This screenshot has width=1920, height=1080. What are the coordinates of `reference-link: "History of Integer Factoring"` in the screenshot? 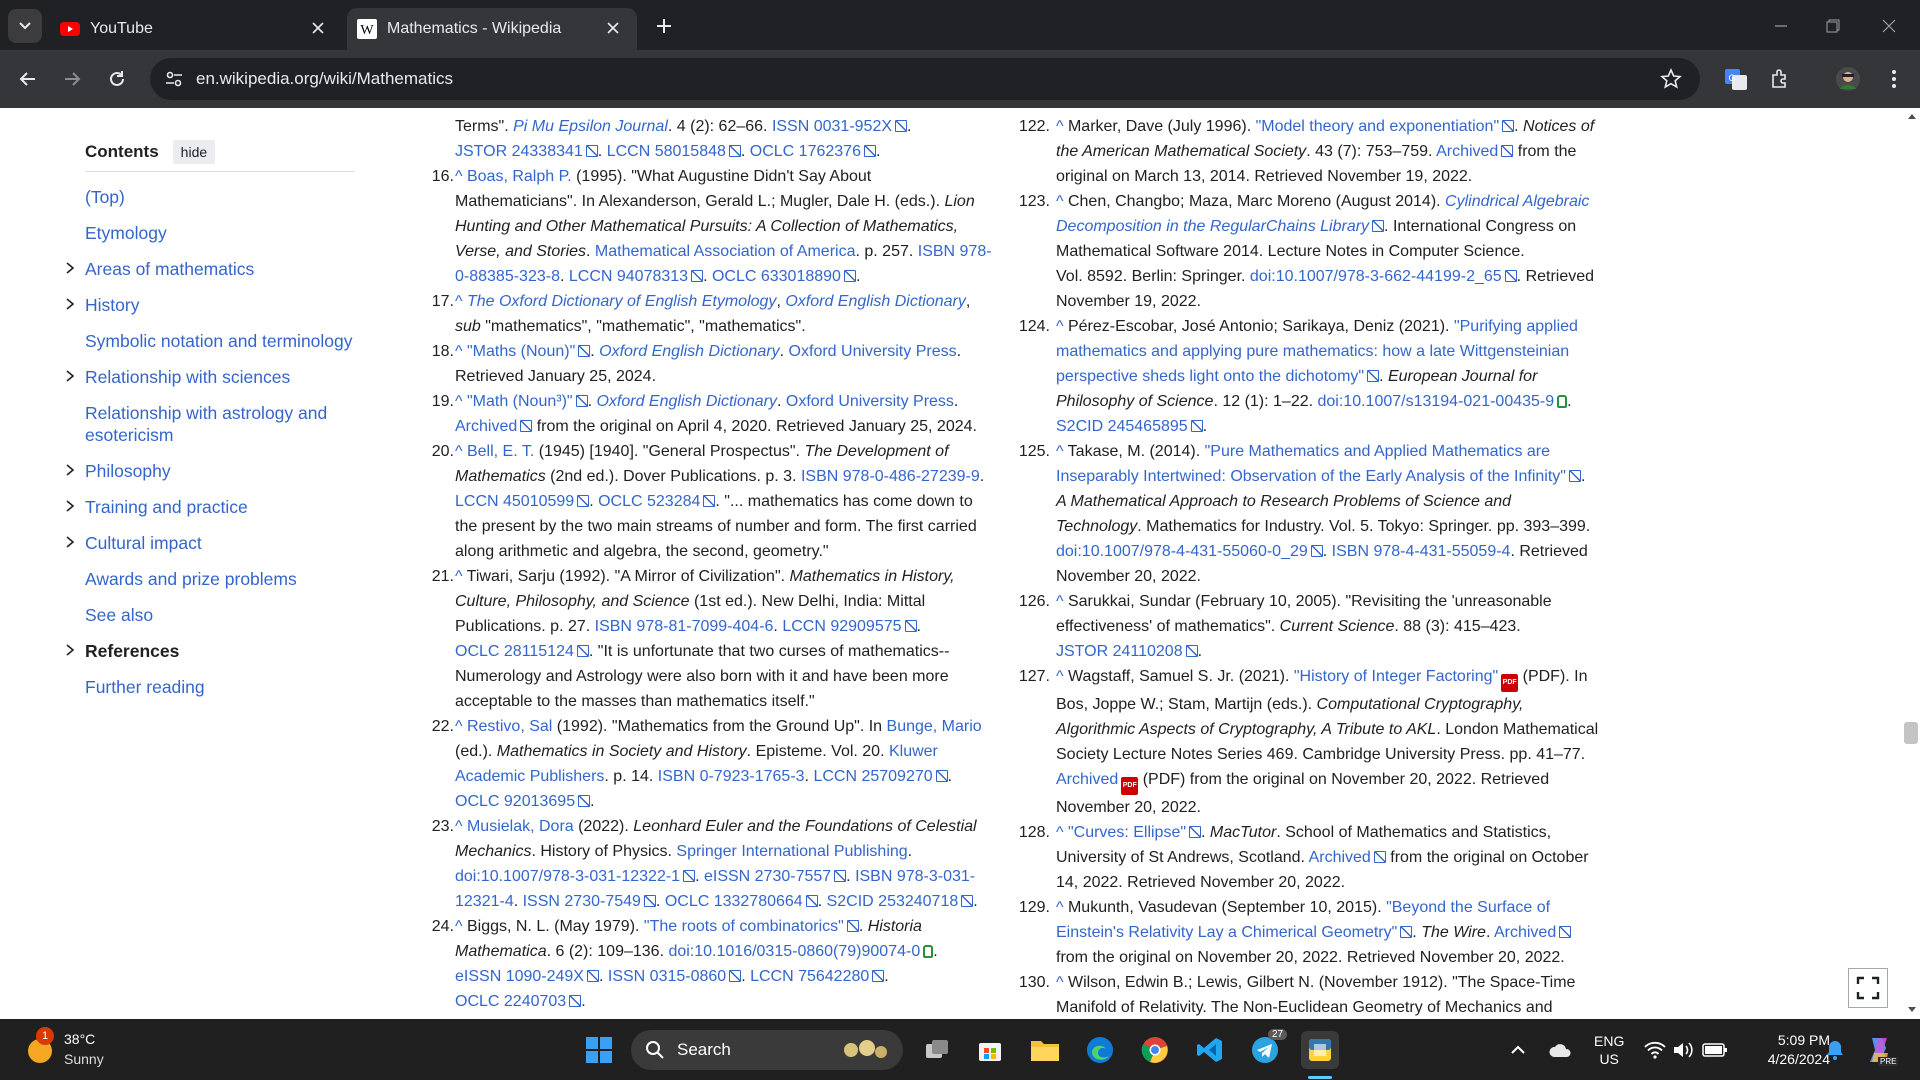 It's located at (1396, 676).